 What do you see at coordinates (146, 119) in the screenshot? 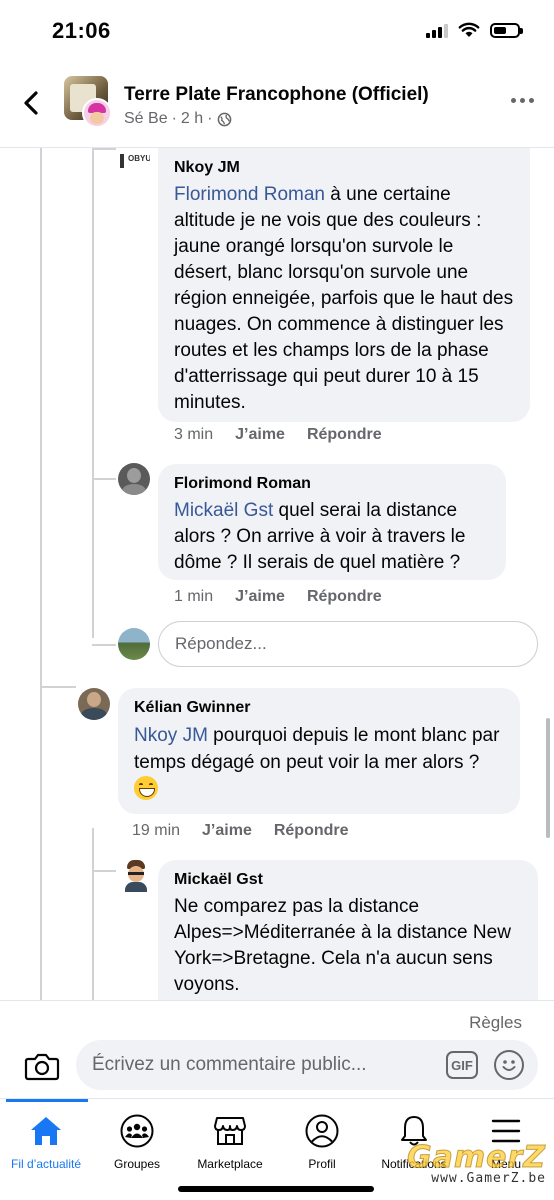
I see `post-author: Sé Be` at bounding box center [146, 119].